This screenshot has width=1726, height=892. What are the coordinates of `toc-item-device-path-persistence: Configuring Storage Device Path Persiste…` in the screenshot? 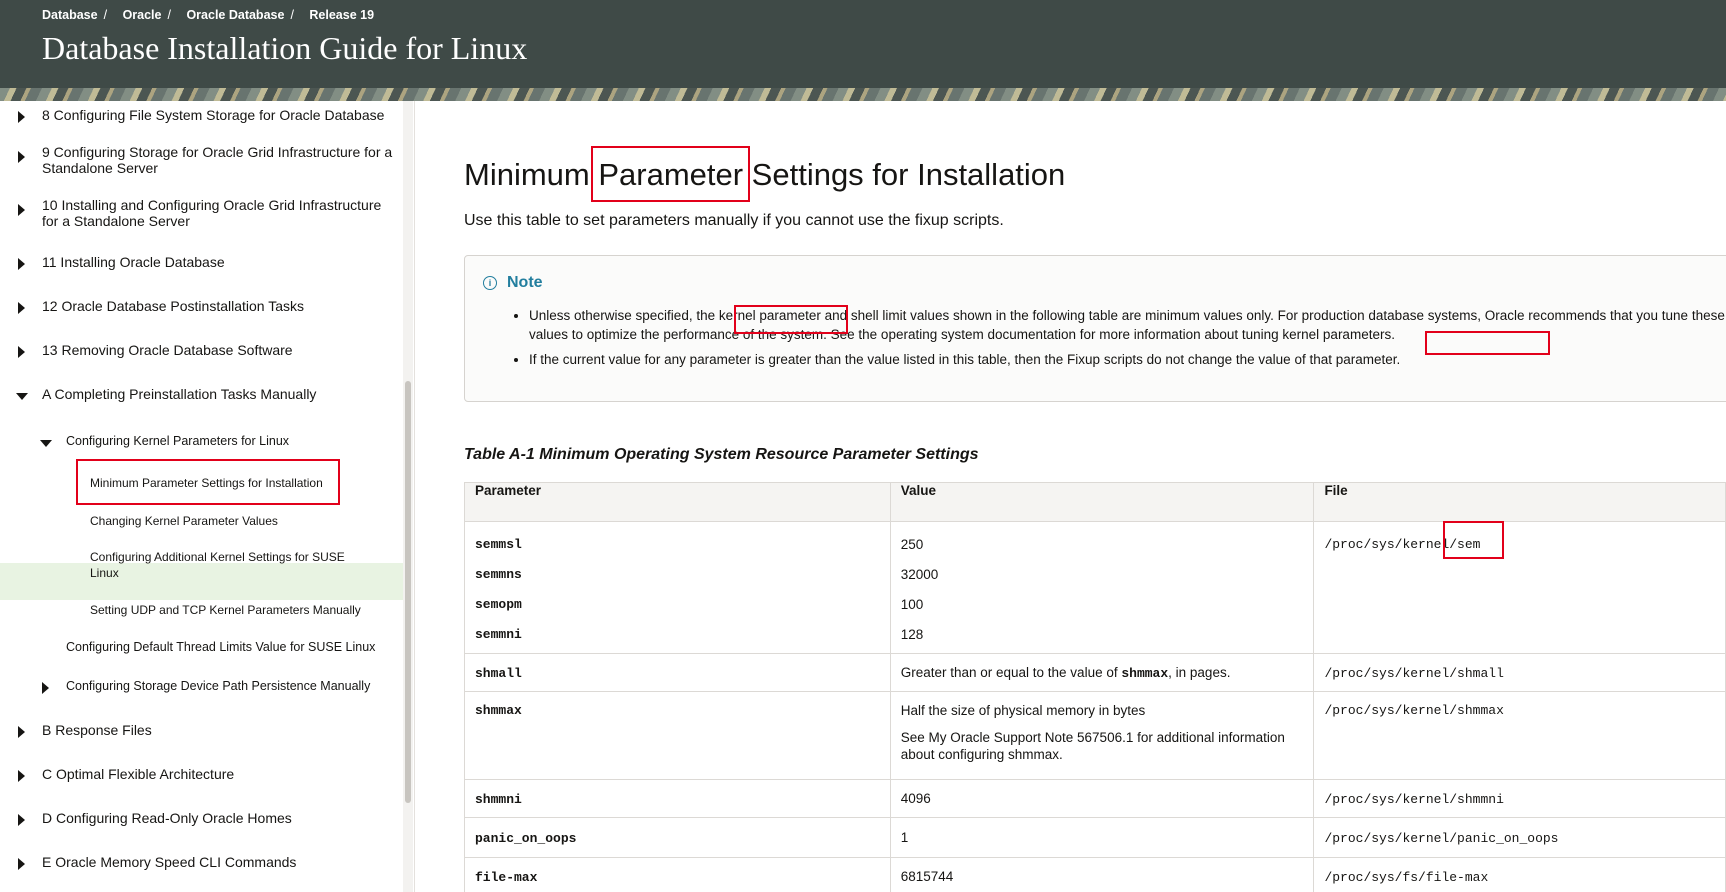 It's located at (222, 686).